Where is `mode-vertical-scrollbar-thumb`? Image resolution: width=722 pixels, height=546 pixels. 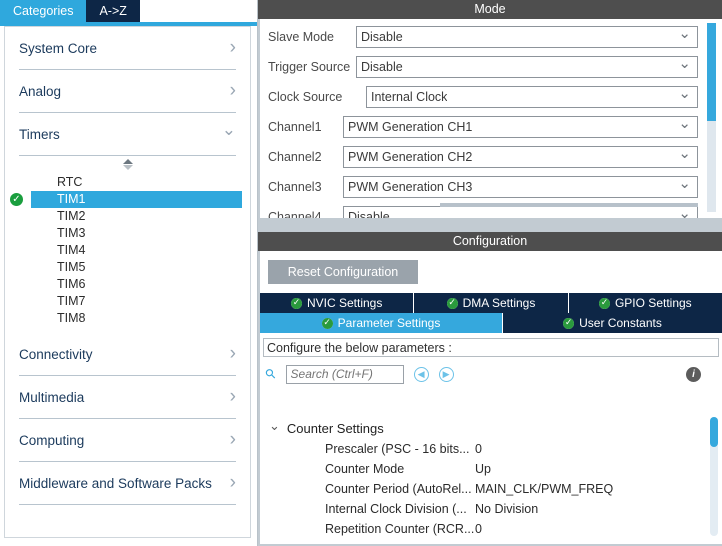 mode-vertical-scrollbar-thumb is located at coordinates (711, 72).